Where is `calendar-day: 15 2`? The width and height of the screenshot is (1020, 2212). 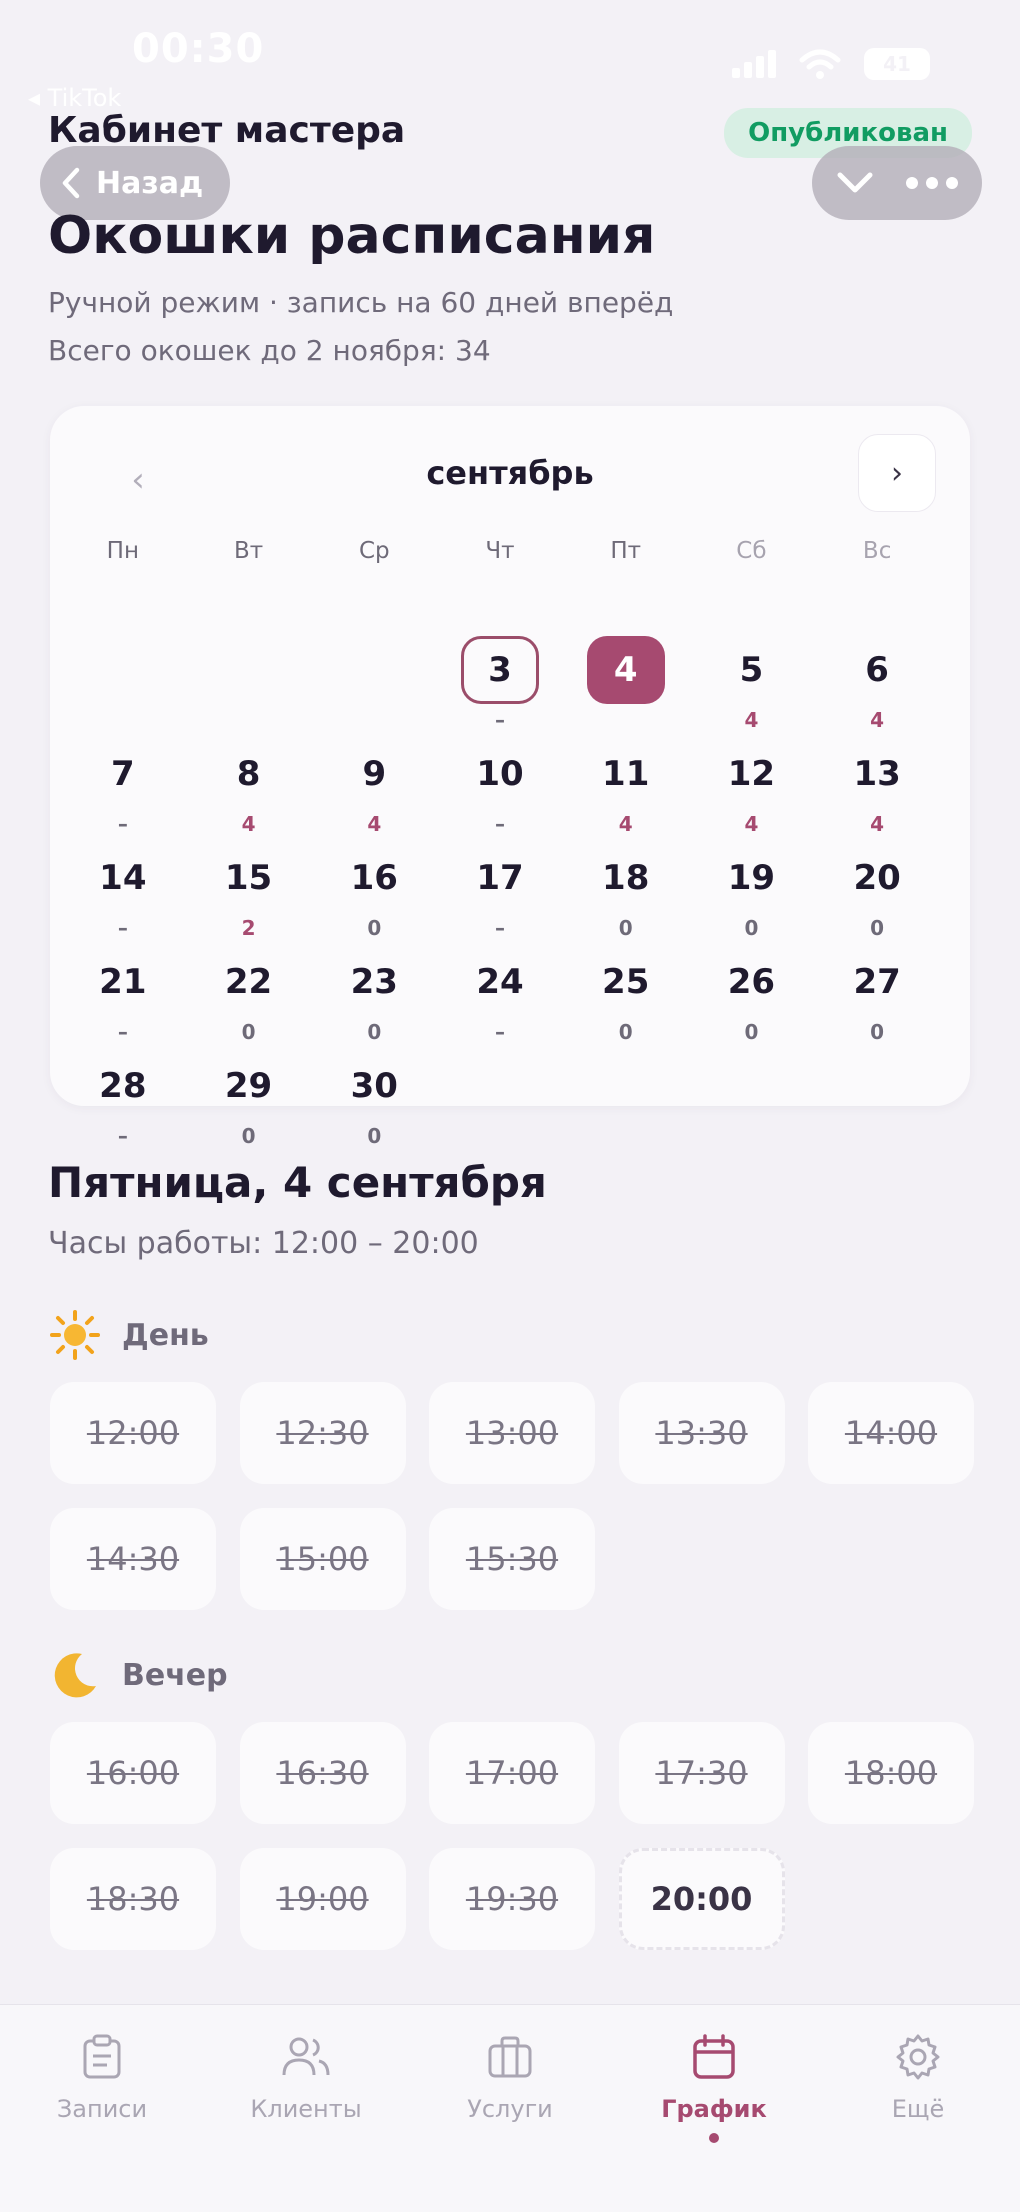 calendar-day: 15 2 is located at coordinates (249, 894).